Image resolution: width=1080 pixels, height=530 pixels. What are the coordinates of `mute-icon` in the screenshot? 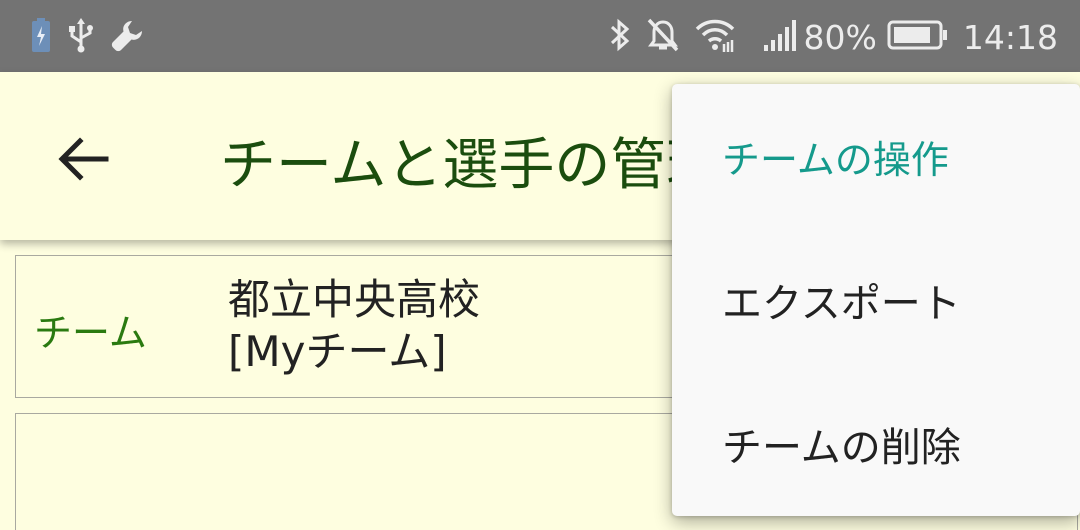 It's located at (663, 37).